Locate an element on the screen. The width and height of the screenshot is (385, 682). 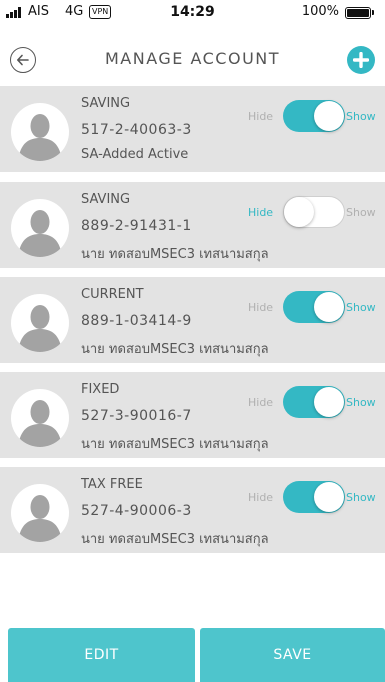
edit-button: EDIT is located at coordinates (101, 655).